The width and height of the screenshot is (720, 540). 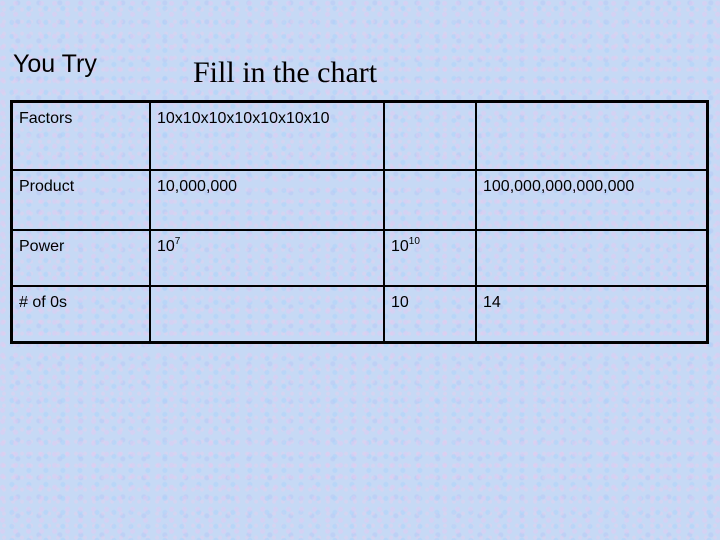 I want to click on product-cell-3: 100,000,000,000,000, so click(x=592, y=200).